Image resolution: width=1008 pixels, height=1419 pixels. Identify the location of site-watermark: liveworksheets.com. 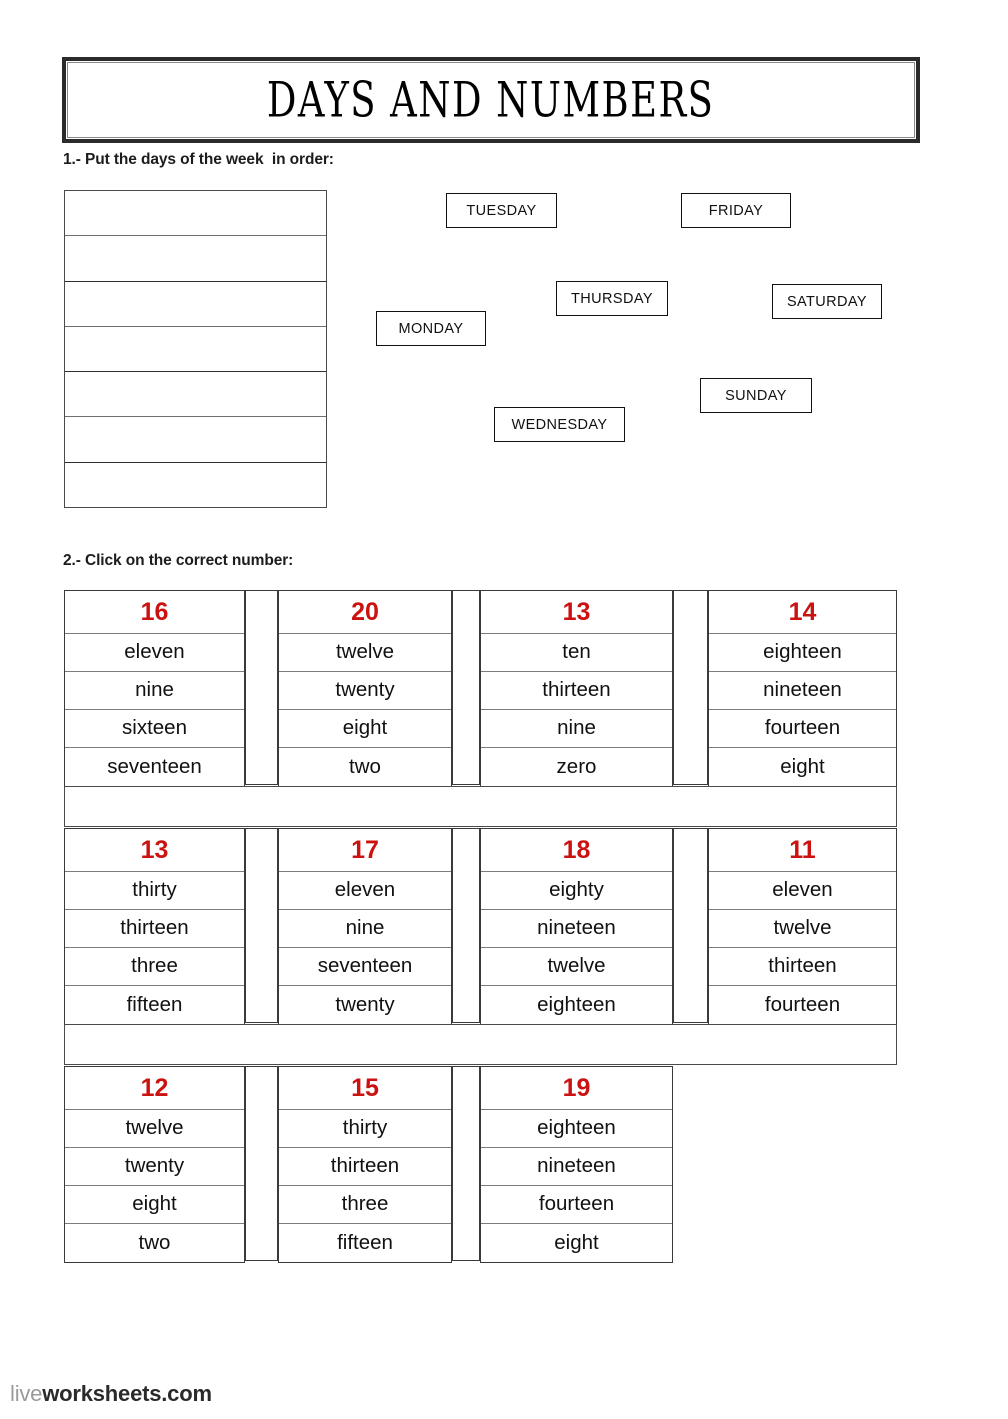
(111, 1394).